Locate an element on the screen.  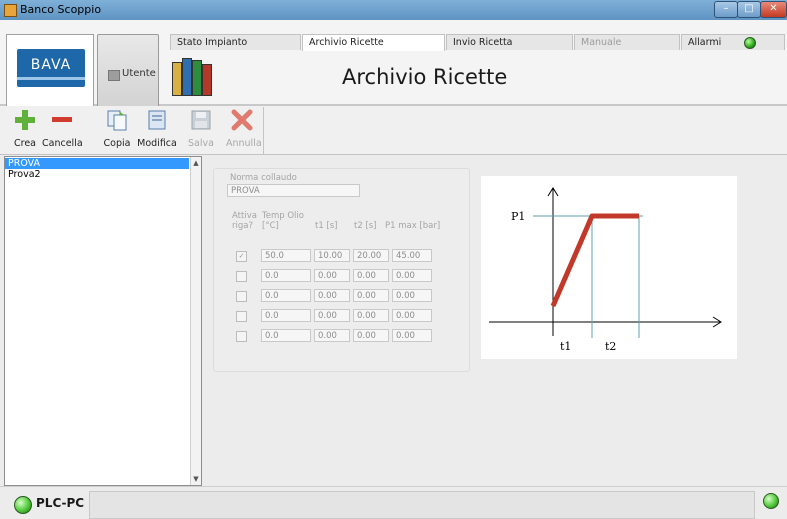
minus-icon is located at coordinates (62, 119).